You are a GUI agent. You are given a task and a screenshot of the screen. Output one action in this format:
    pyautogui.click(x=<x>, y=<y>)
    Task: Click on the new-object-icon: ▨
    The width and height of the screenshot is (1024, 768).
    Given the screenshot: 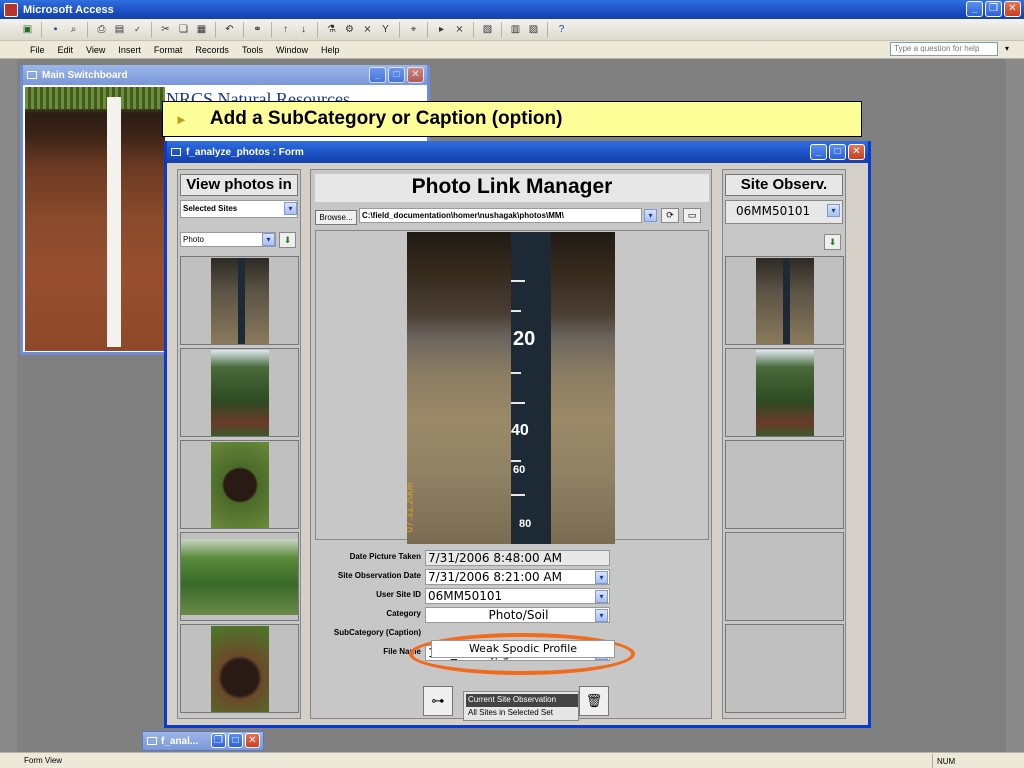 What is the action you would take?
    pyautogui.click(x=533, y=29)
    